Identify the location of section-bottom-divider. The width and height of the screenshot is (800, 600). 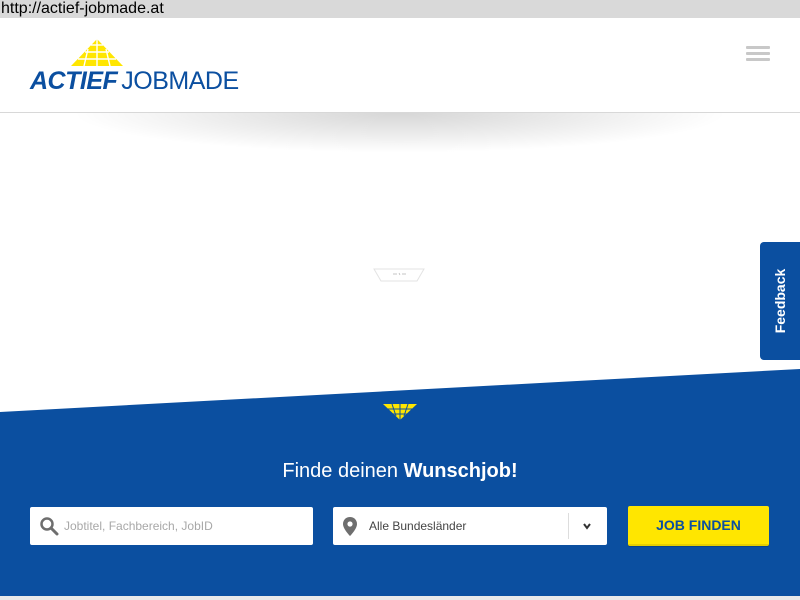
(400, 598).